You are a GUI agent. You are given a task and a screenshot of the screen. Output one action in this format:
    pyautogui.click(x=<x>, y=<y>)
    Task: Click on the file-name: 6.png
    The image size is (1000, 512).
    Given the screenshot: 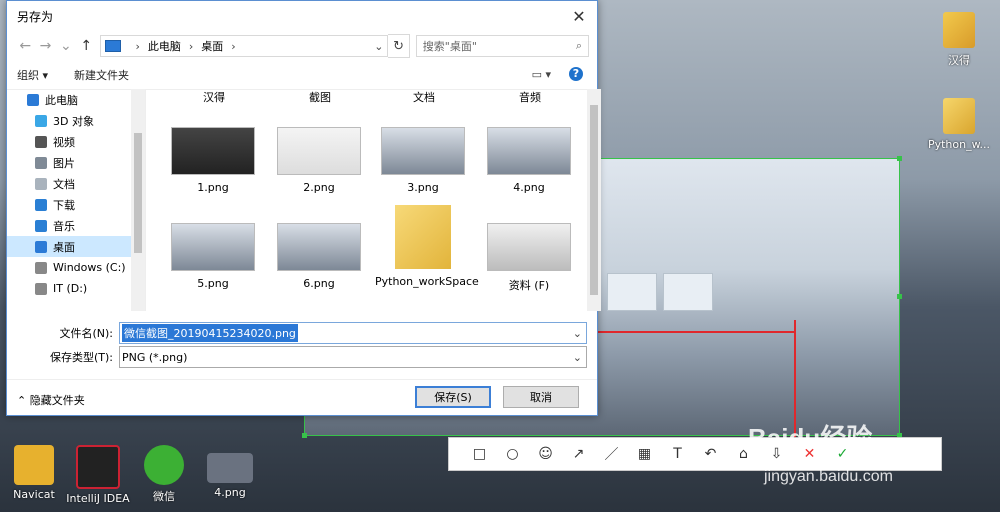 What is the action you would take?
    pyautogui.click(x=319, y=283)
    